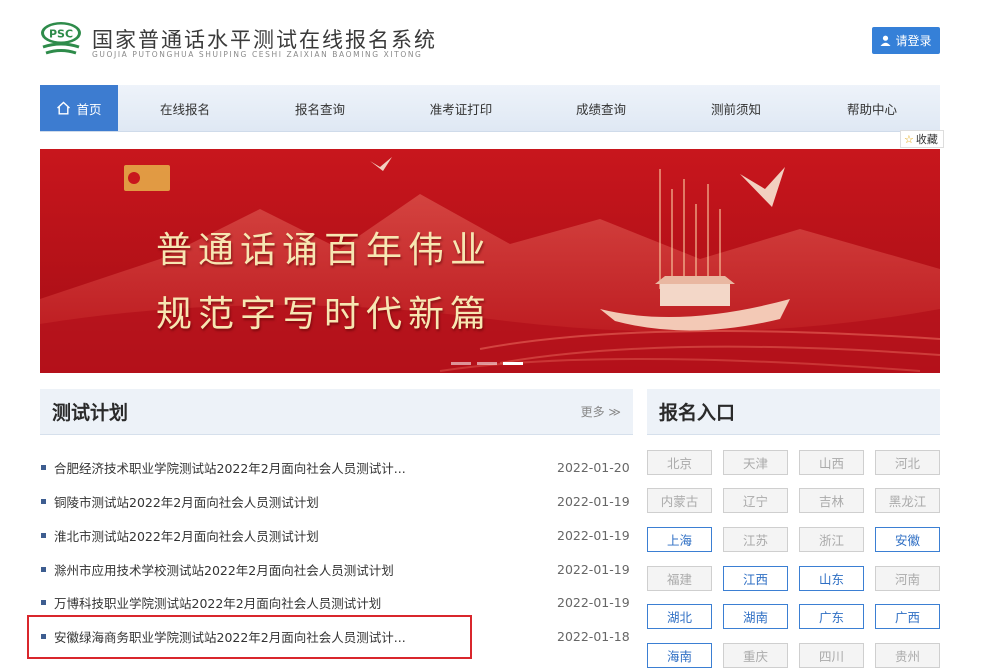 The width and height of the screenshot is (984, 671). I want to click on region-button: 天津, so click(755, 462).